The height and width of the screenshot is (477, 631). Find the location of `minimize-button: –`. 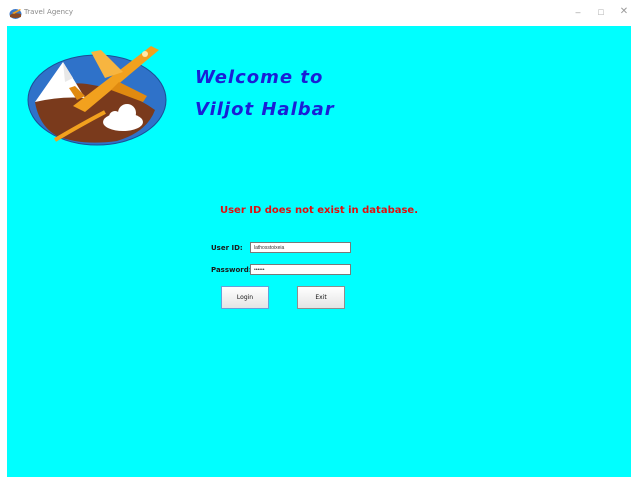

minimize-button: – is located at coordinates (578, 12).